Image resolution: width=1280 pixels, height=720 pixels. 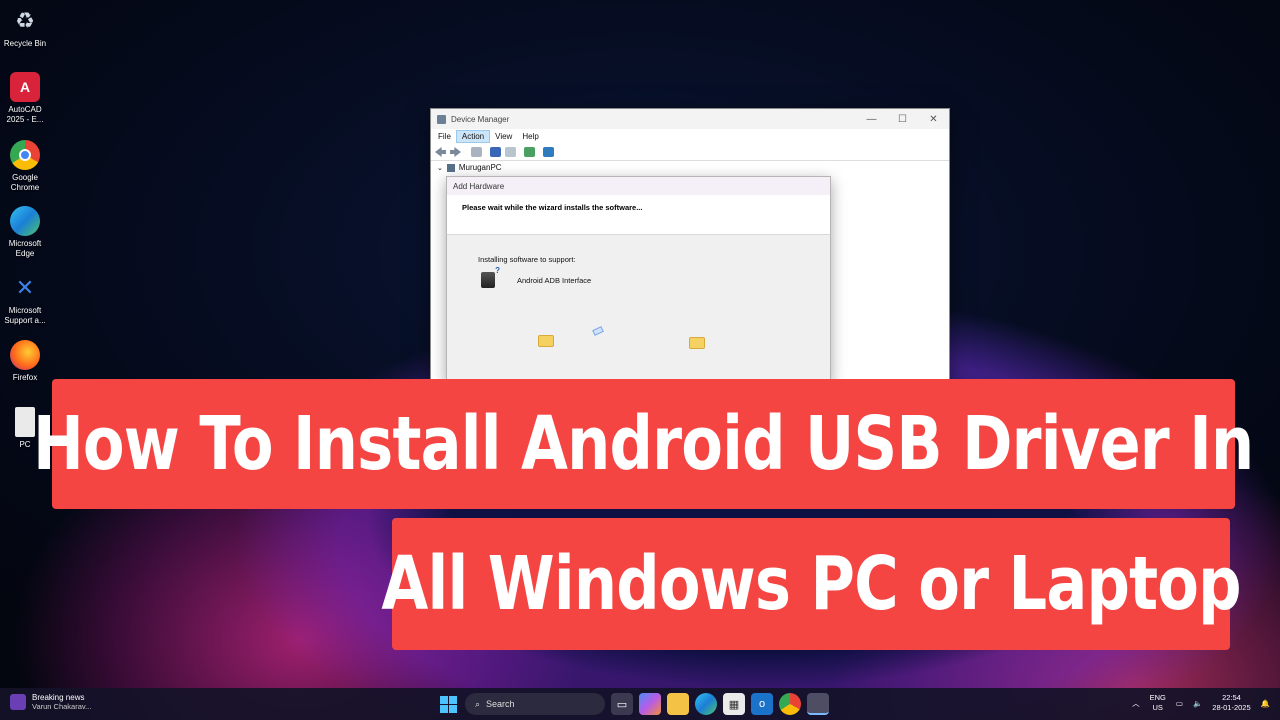 I want to click on menu-view: View, so click(x=503, y=136).